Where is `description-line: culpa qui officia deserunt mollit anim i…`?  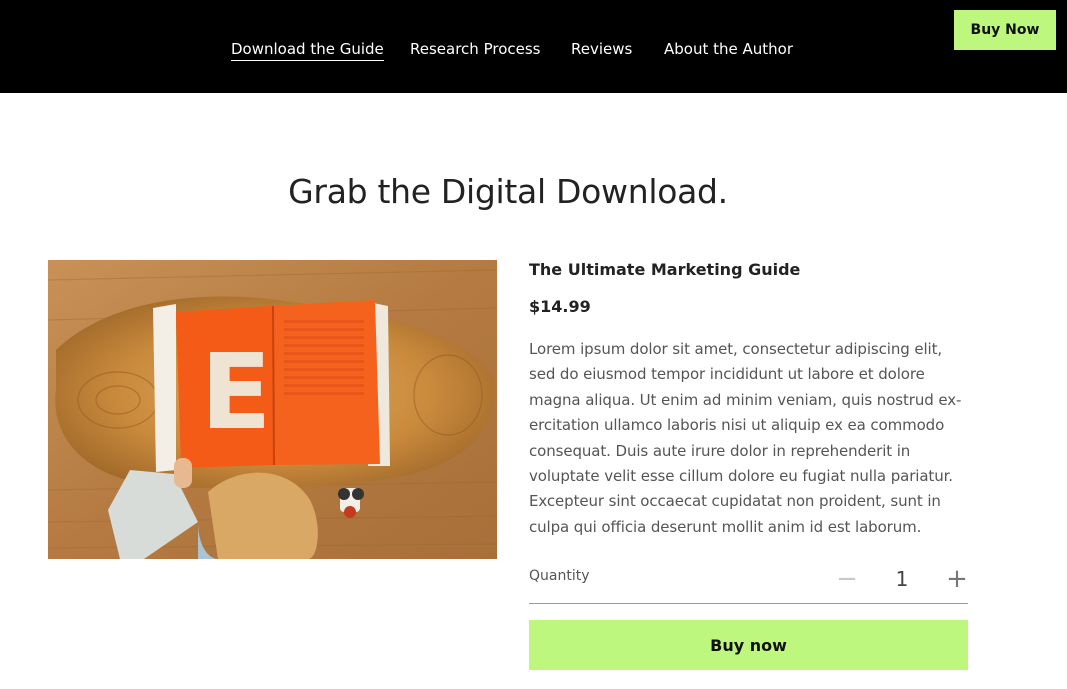
description-line: culpa qui officia deserunt mollit anim i… is located at coordinates (725, 526).